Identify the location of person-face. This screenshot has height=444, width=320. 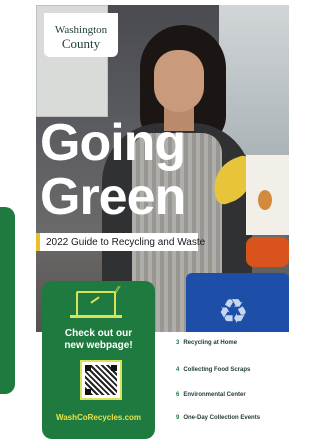
(179, 81).